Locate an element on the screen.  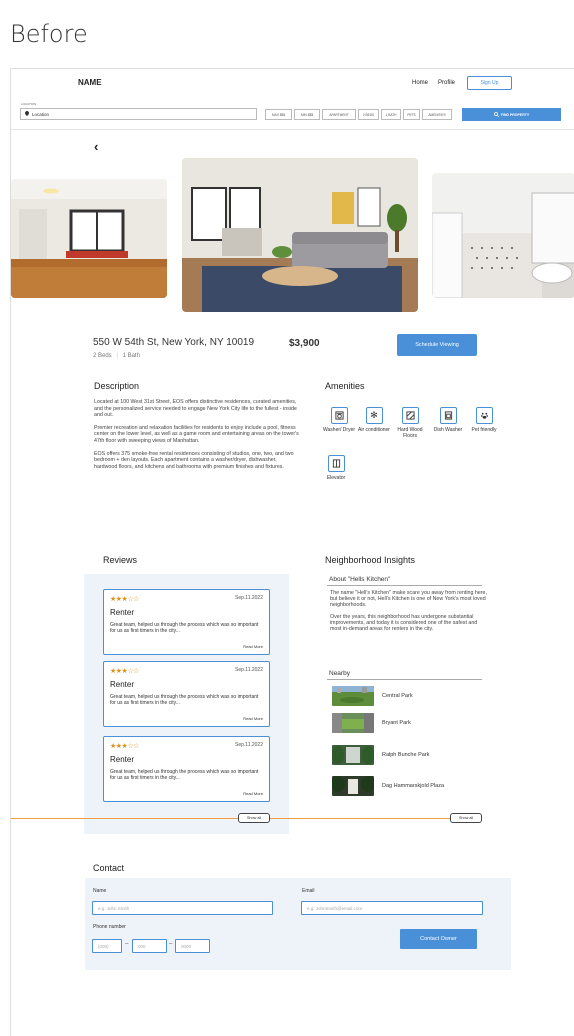
listing-rooms: 2 Beds | 1 Bath is located at coordinates (116, 356).